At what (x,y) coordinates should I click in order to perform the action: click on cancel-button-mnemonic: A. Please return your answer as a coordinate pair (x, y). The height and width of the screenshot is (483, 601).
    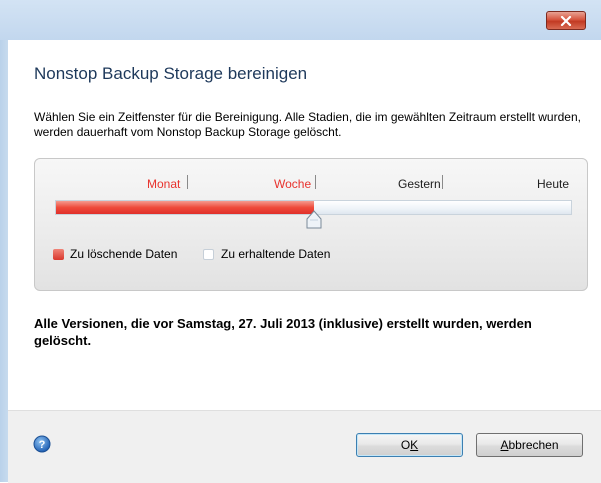
    Looking at the image, I should click on (504, 445).